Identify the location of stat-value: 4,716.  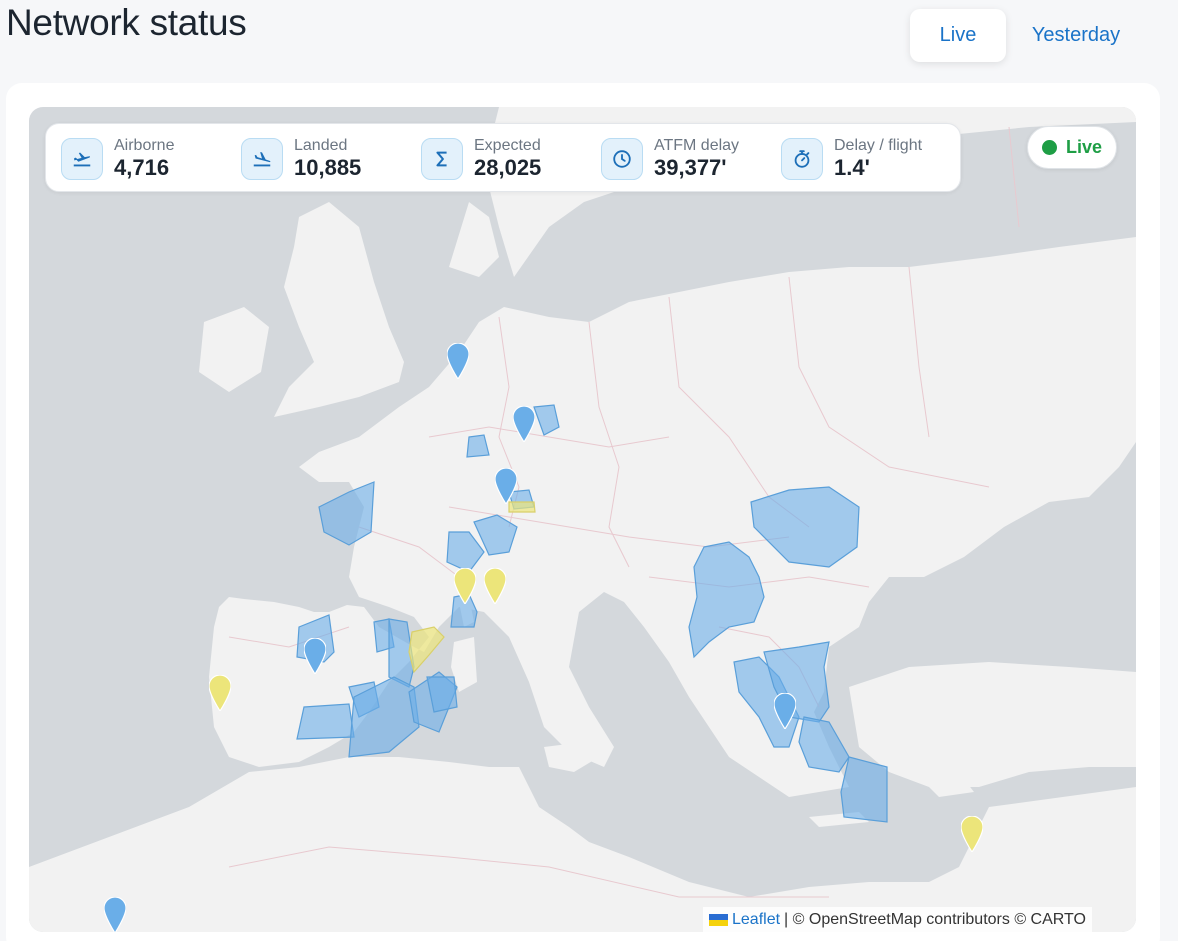
(142, 167).